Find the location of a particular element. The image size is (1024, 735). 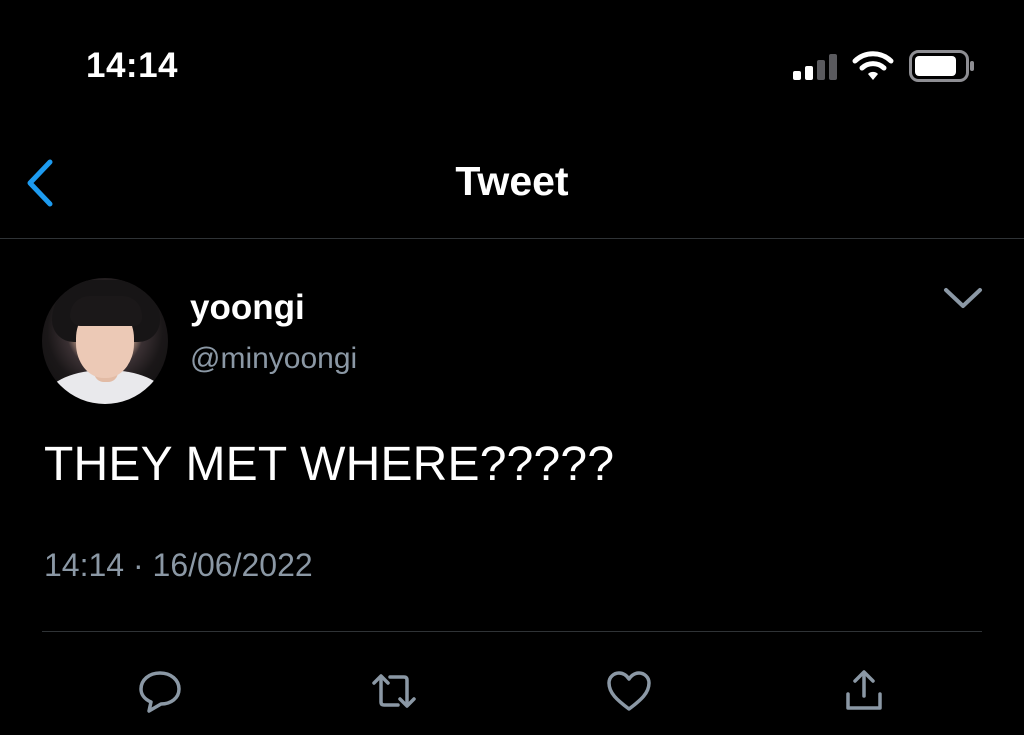

author-display-name: yoongi is located at coordinates (247, 308).